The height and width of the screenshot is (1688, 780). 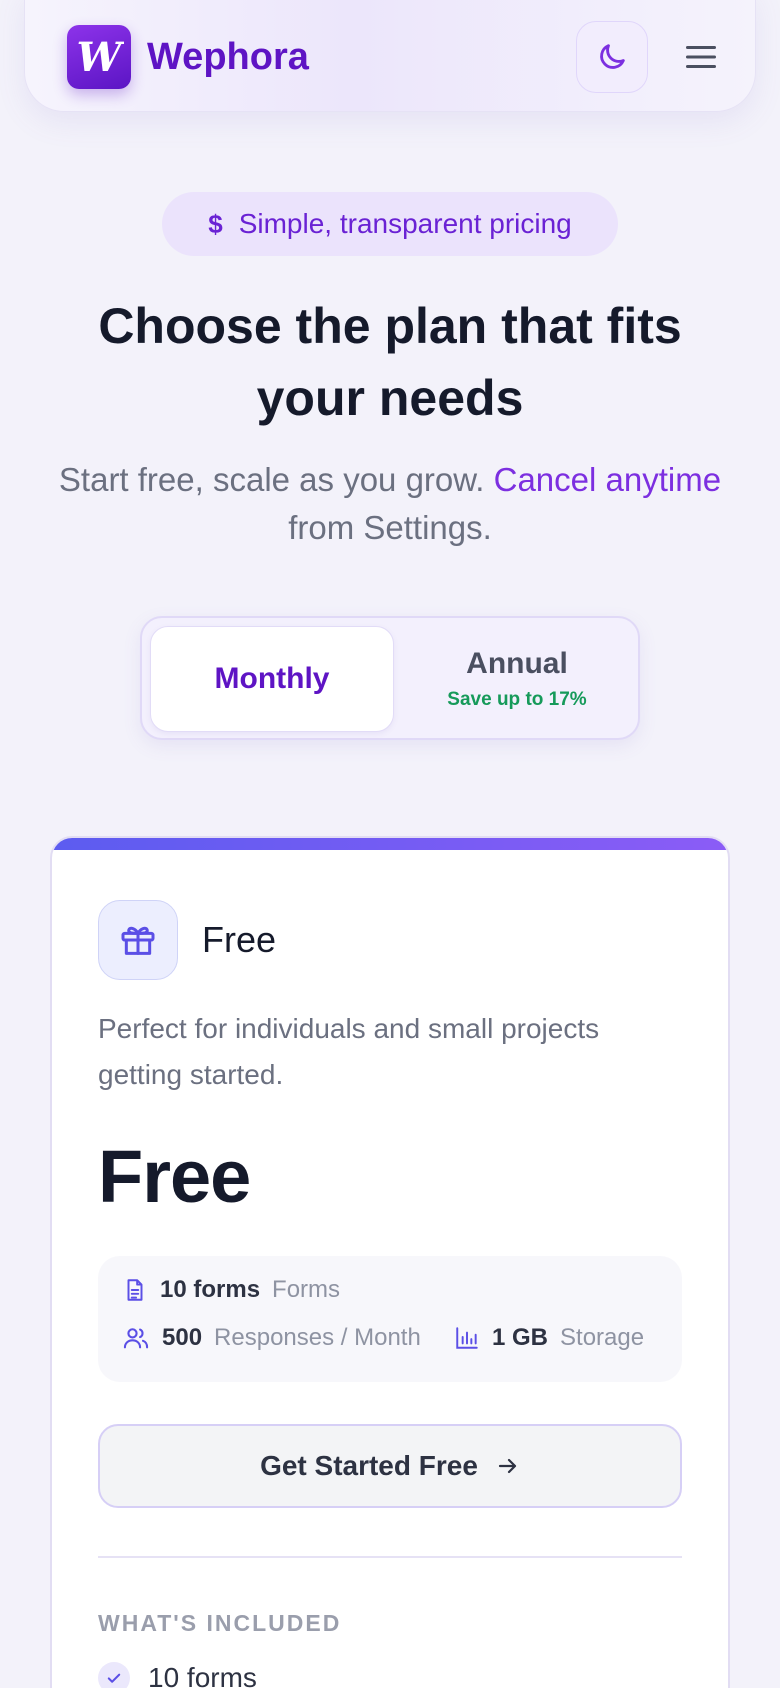 What do you see at coordinates (210, 1289) in the screenshot?
I see `forms-limit-value: 10 forms` at bounding box center [210, 1289].